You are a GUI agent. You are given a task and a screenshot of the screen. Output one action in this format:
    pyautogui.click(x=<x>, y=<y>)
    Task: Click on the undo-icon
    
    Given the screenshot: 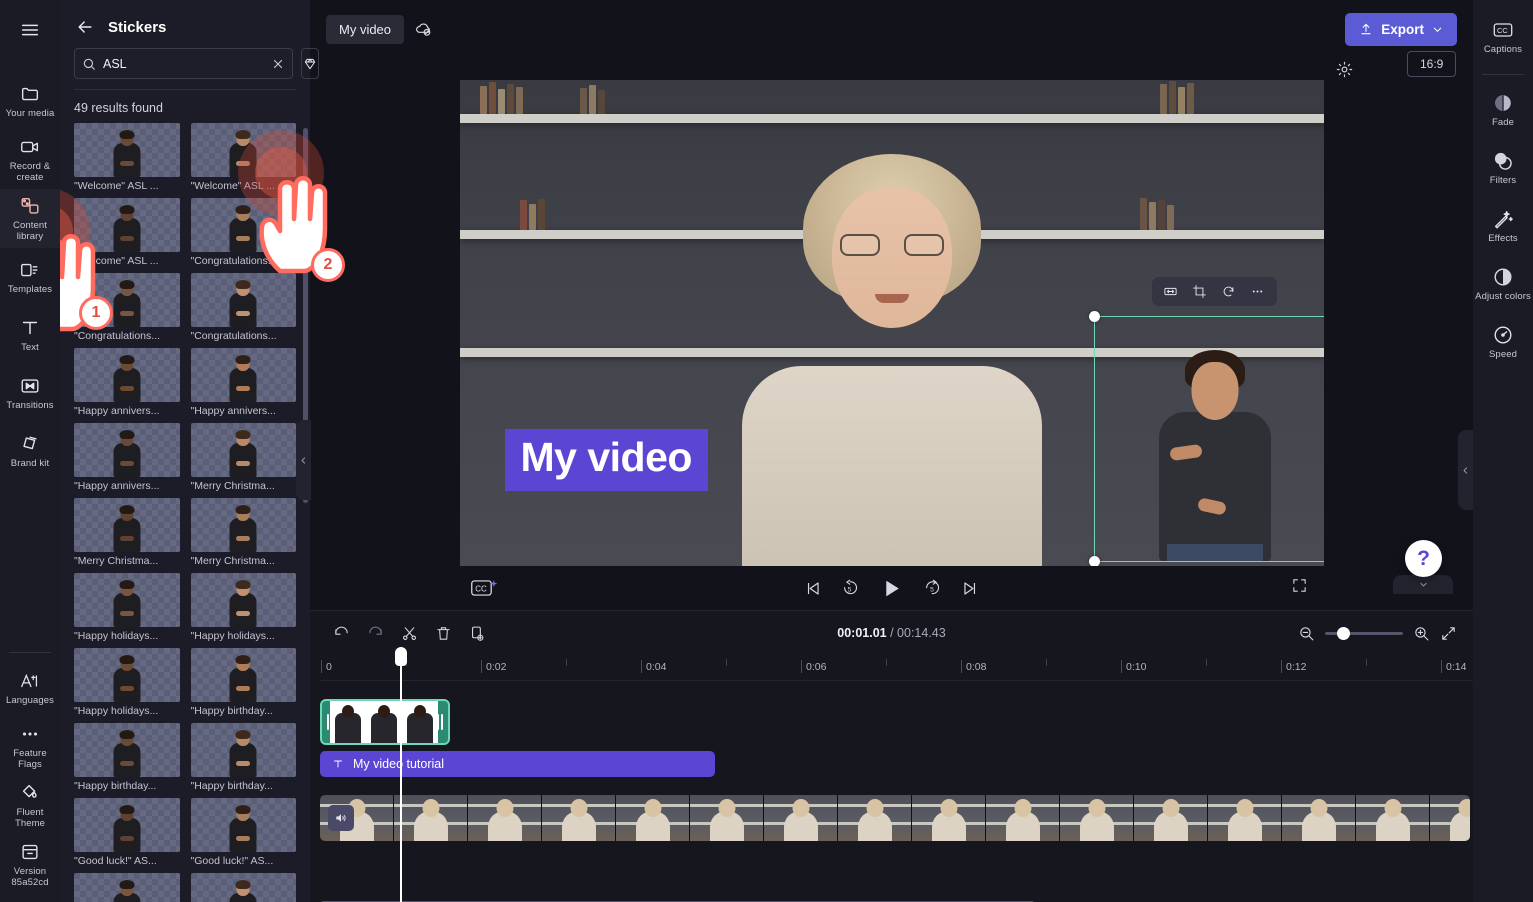 What is the action you would take?
    pyautogui.click(x=341, y=633)
    